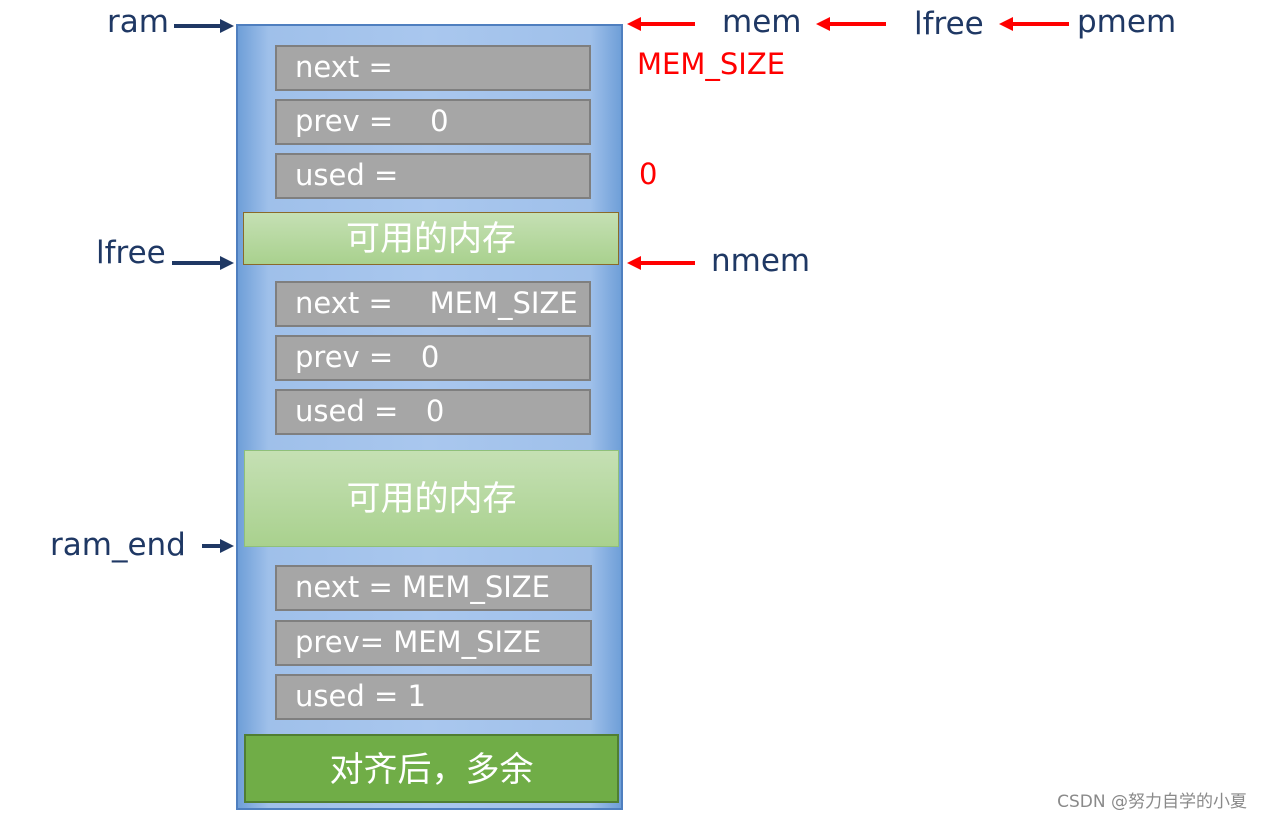 This screenshot has height=820, width=1261. I want to click on lfree-left-arrow-icon, so click(203, 263).